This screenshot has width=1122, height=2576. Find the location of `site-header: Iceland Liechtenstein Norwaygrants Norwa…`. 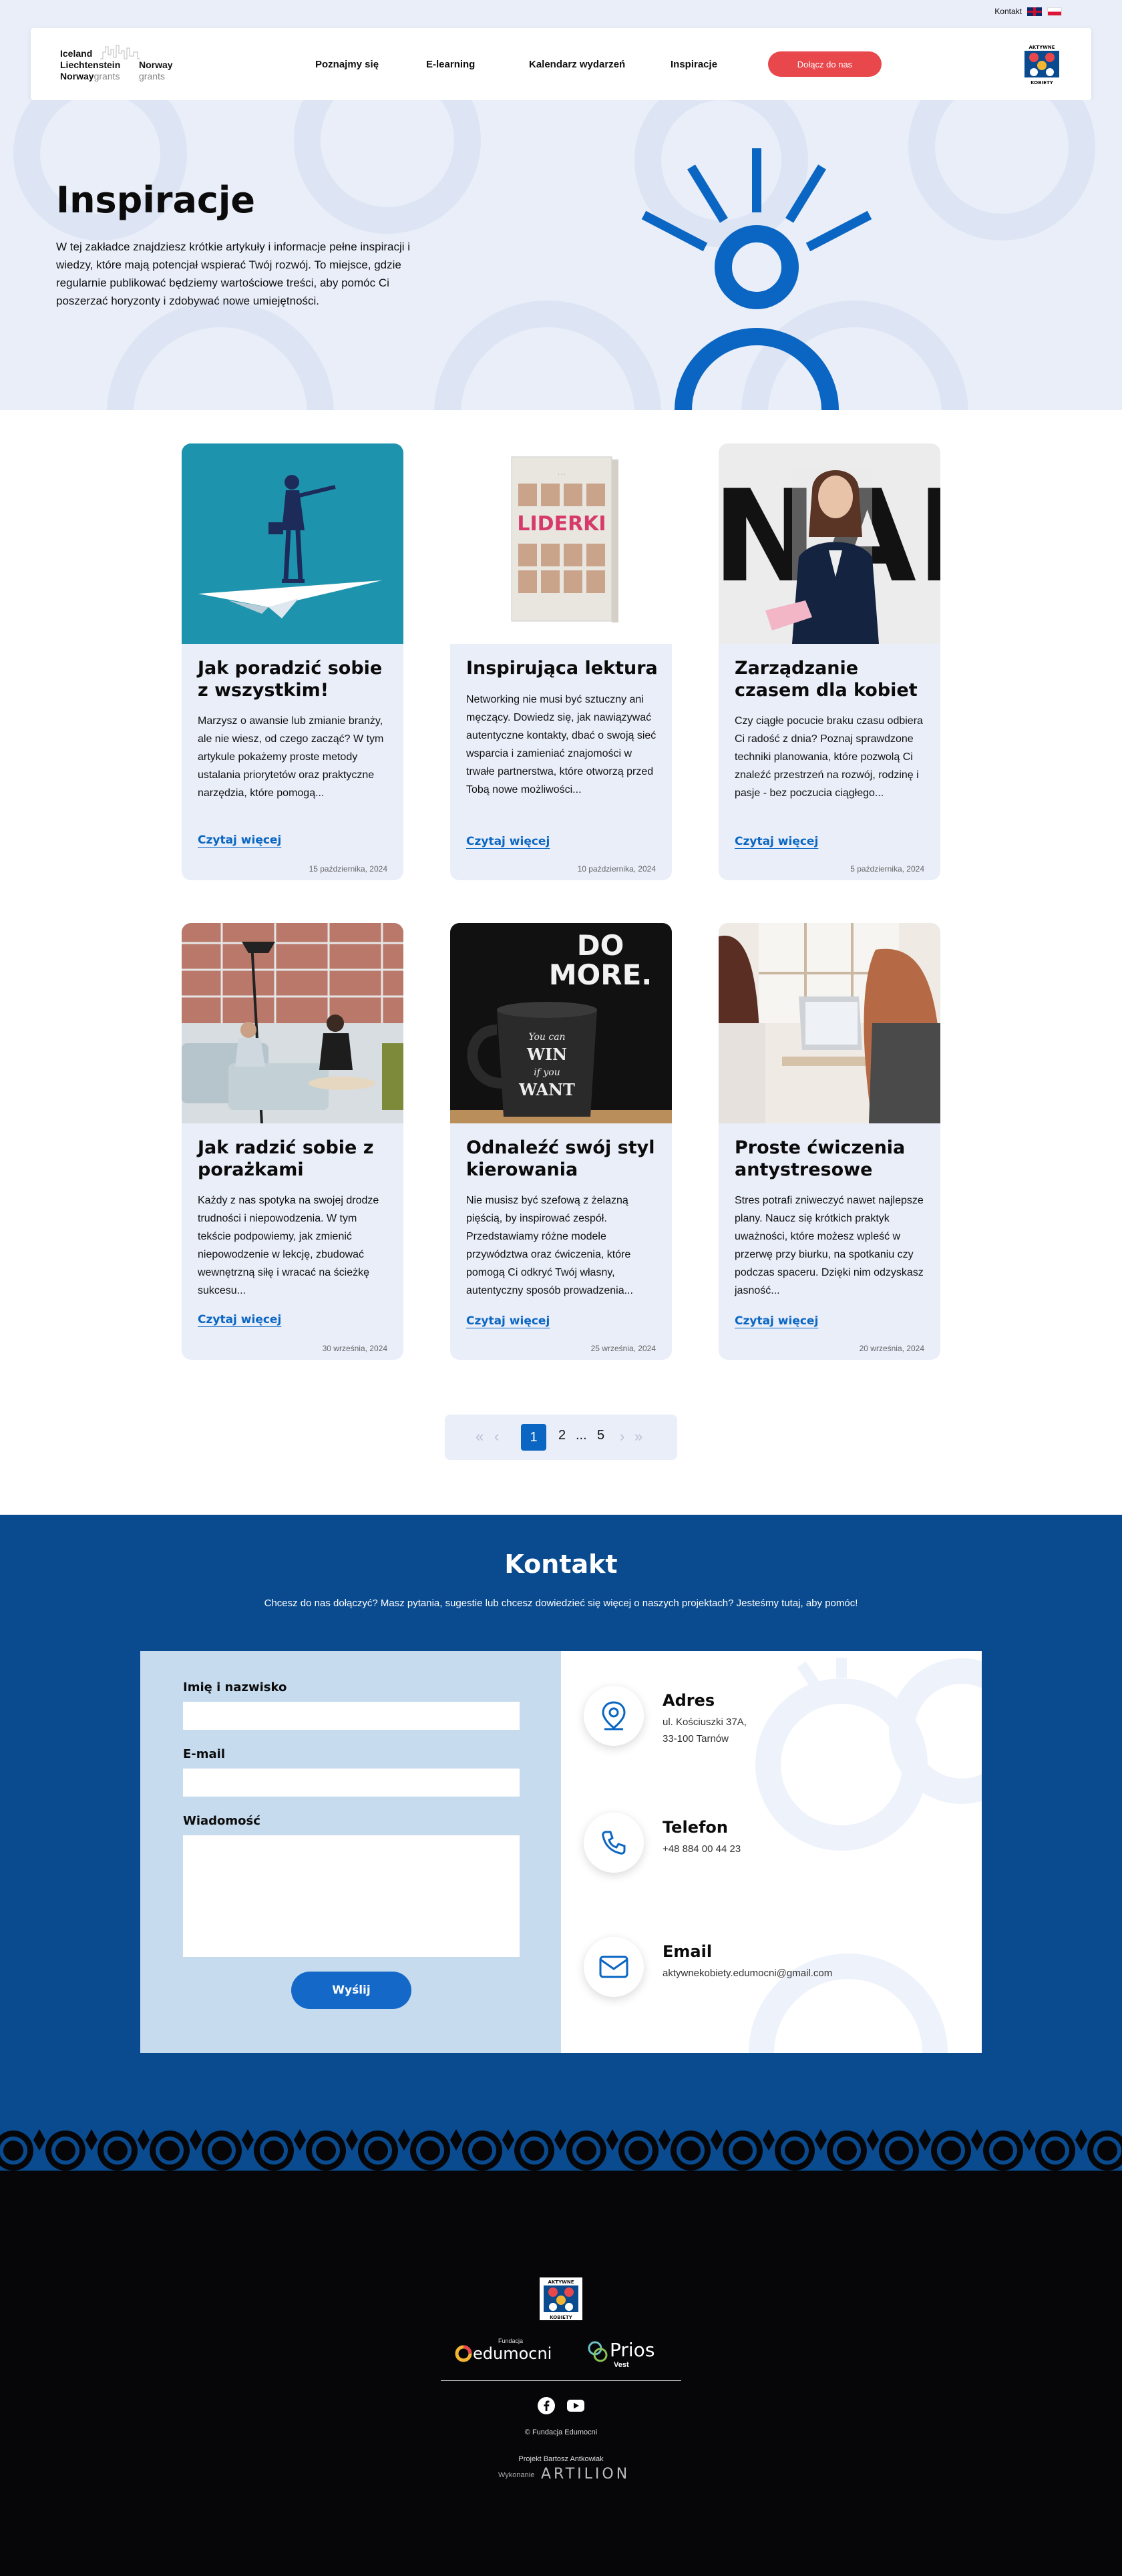

site-header: Iceland Liechtenstein Norwaygrants Norwa… is located at coordinates (561, 64).